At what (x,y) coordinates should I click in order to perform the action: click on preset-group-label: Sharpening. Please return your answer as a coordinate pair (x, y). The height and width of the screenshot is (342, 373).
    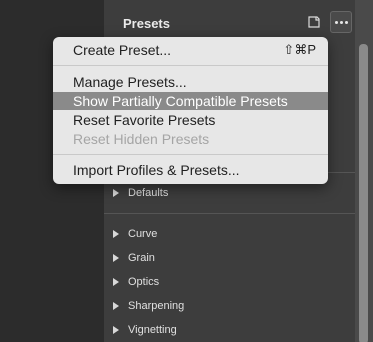
    Looking at the image, I should click on (156, 306).